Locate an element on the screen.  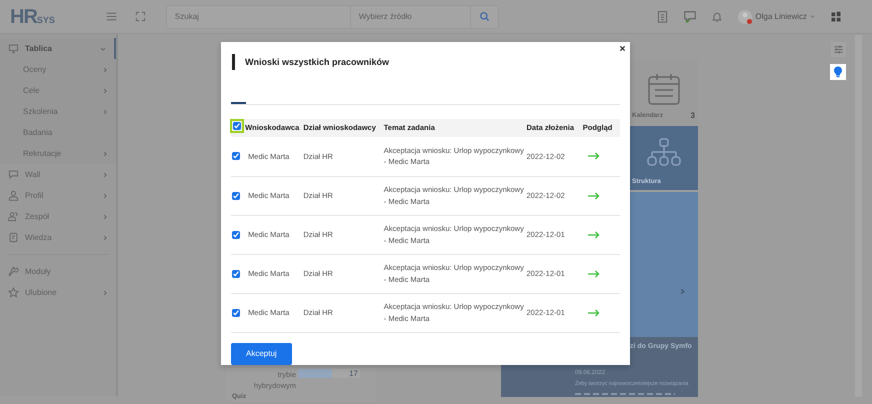
sliders-icon is located at coordinates (838, 49).